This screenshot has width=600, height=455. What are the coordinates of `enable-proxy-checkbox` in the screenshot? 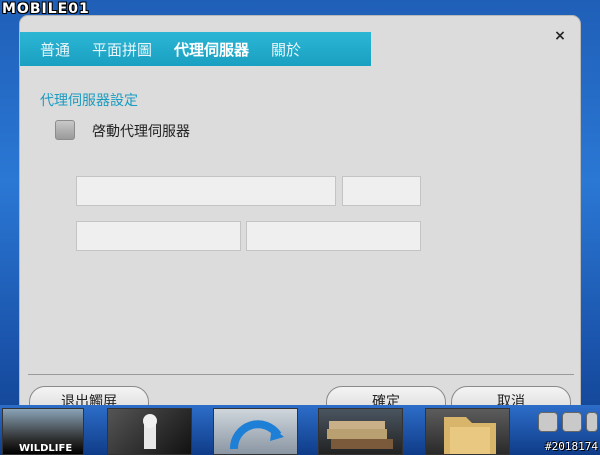 It's located at (65, 130).